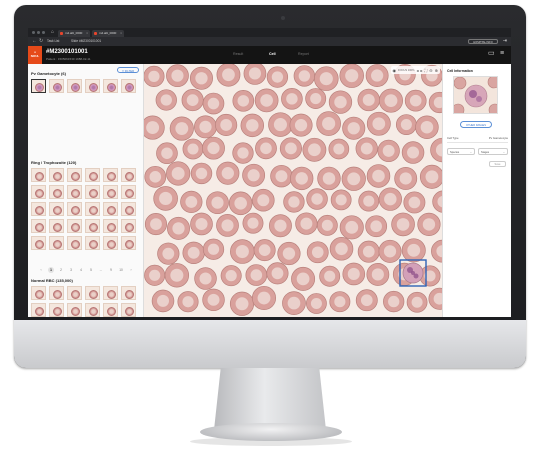 The height and width of the screenshot is (457, 539). What do you see at coordinates (395, 70) in the screenshot?
I see `eye-icon: ◉` at bounding box center [395, 70].